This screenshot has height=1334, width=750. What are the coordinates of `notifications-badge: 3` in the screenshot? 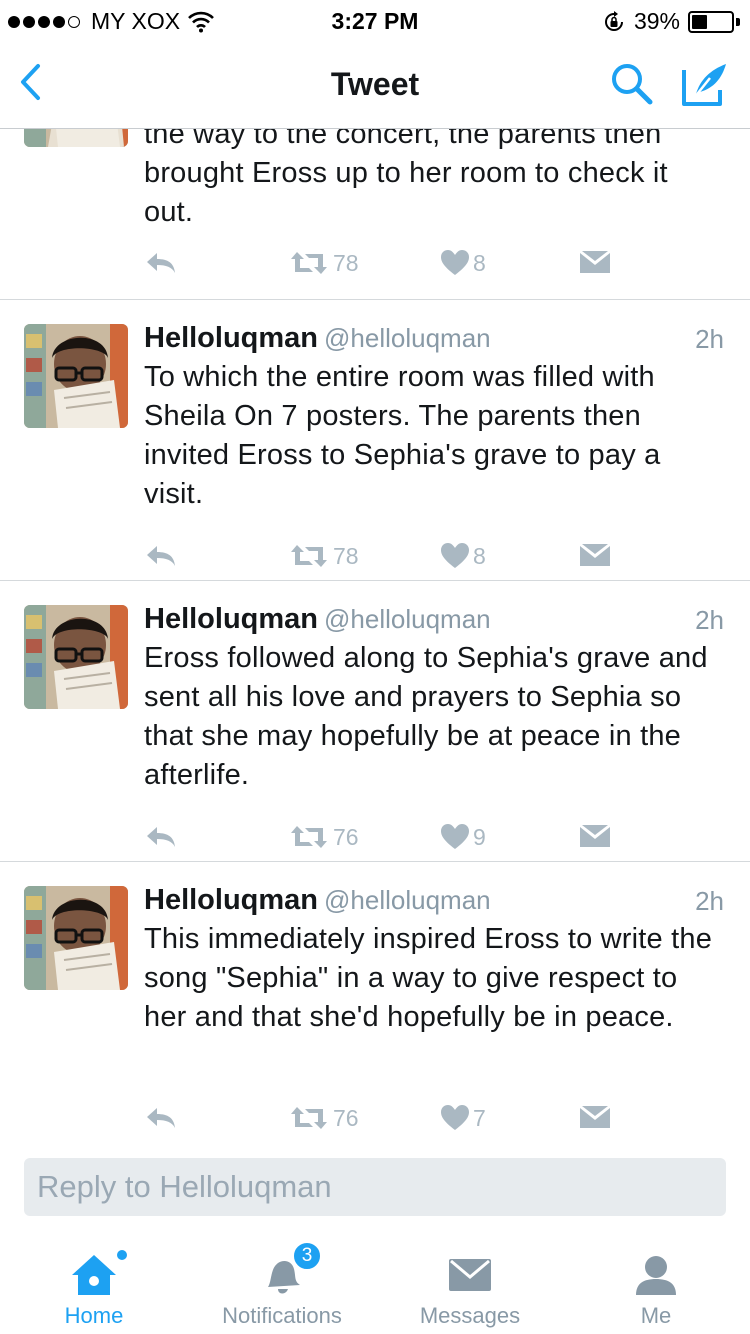 It's located at (307, 1256).